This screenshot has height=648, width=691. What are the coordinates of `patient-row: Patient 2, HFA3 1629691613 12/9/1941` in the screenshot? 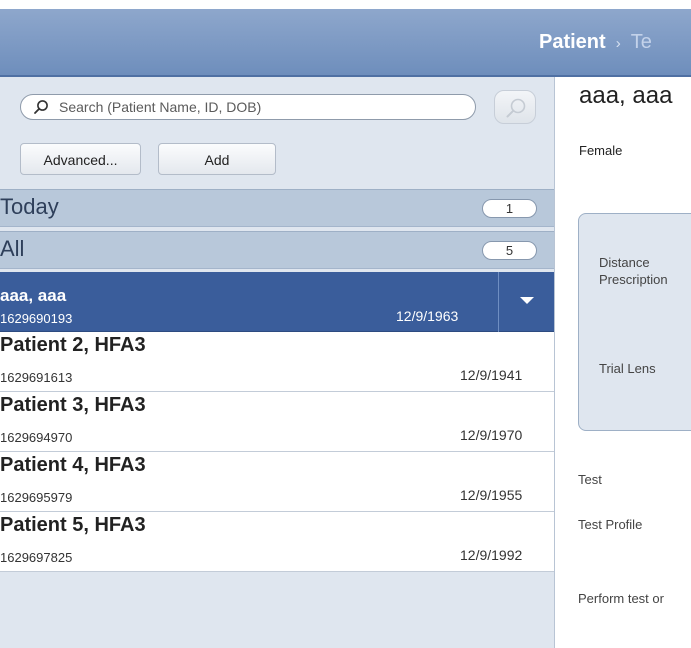 It's located at (277, 362).